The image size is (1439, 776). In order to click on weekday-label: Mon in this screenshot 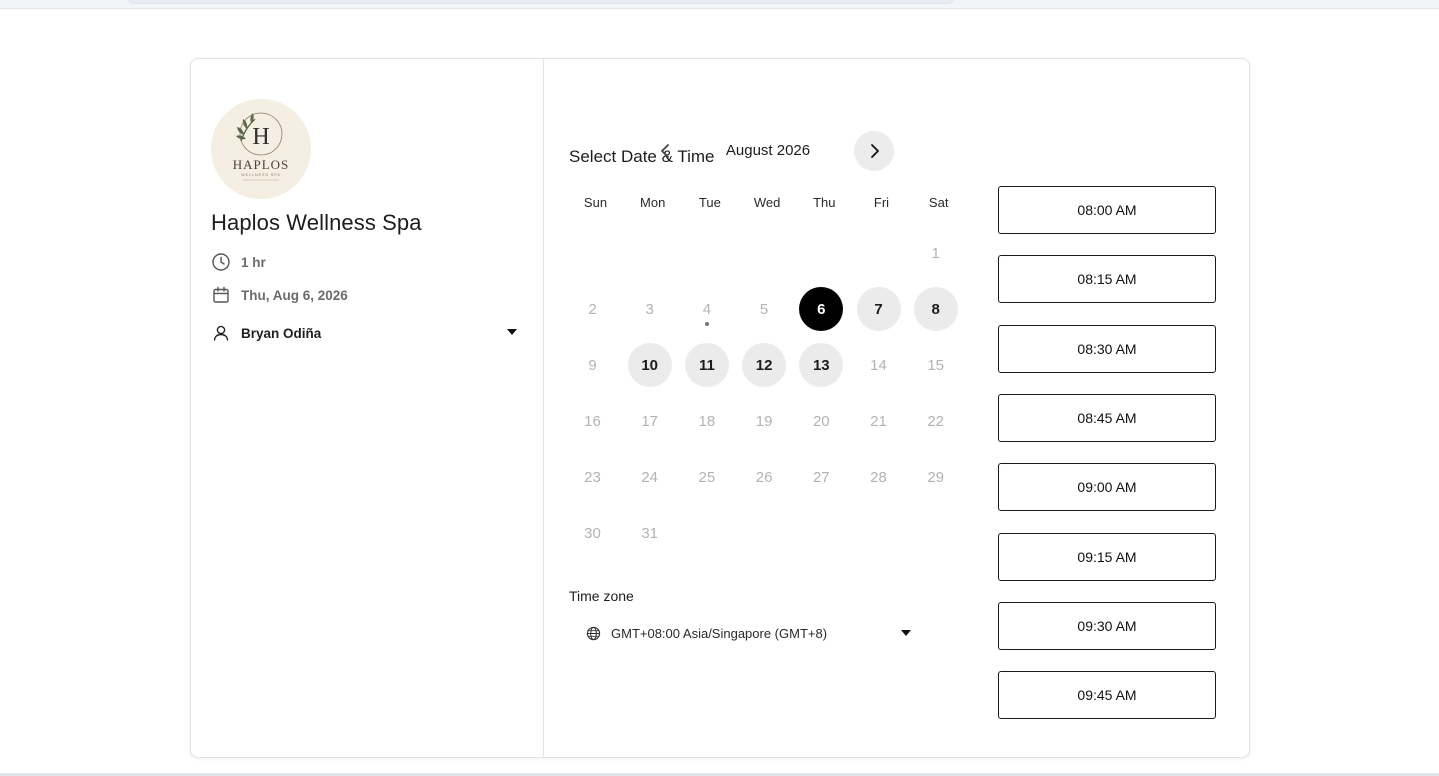, I will do `click(653, 202)`.